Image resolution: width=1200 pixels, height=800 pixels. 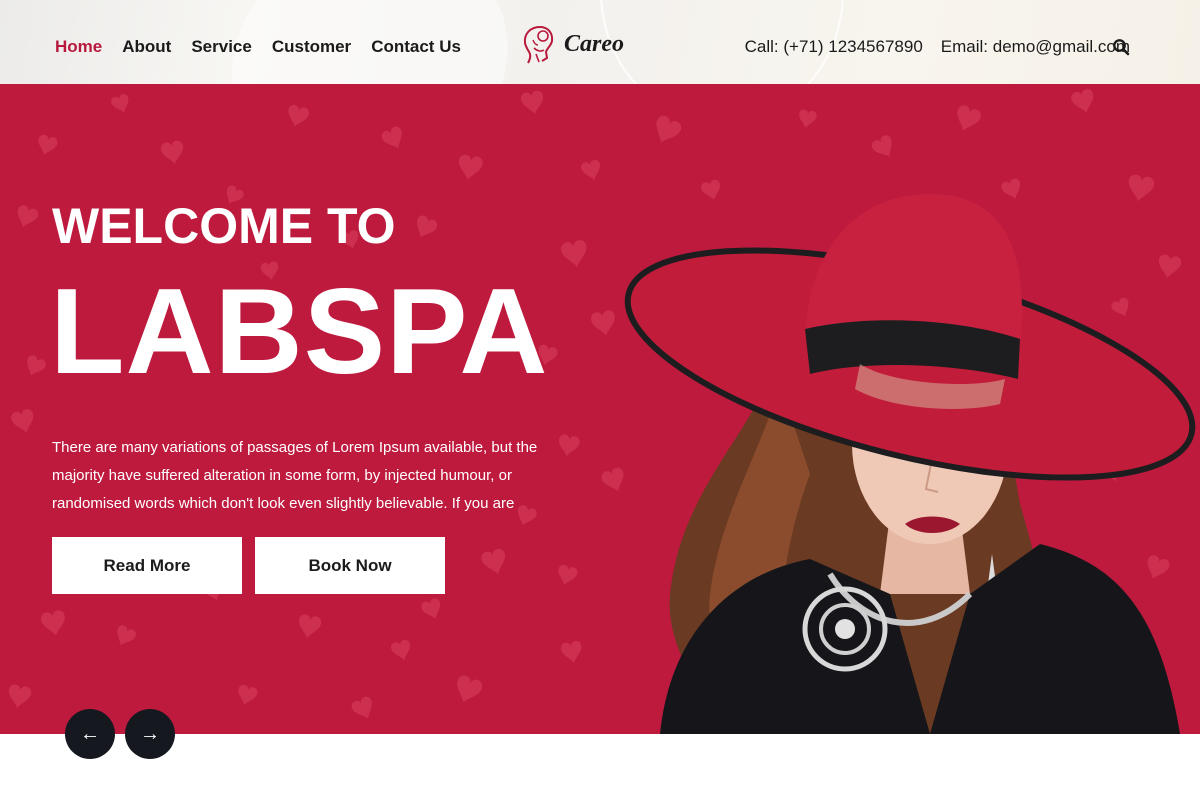 I want to click on nav-item-customer: Customer, so click(x=311, y=47).